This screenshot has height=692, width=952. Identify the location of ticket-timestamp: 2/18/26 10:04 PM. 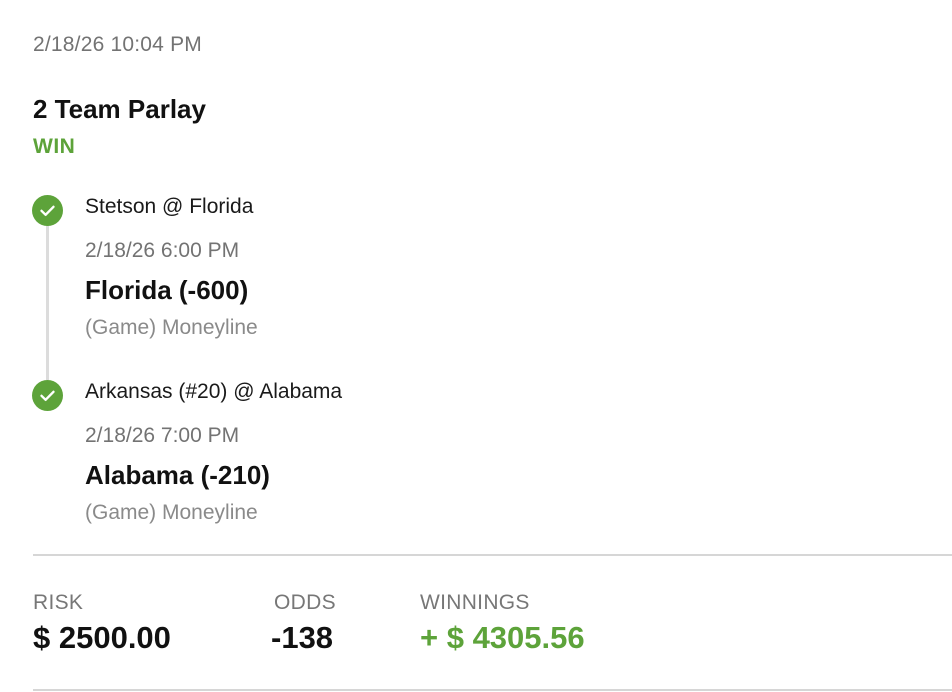
(117, 44).